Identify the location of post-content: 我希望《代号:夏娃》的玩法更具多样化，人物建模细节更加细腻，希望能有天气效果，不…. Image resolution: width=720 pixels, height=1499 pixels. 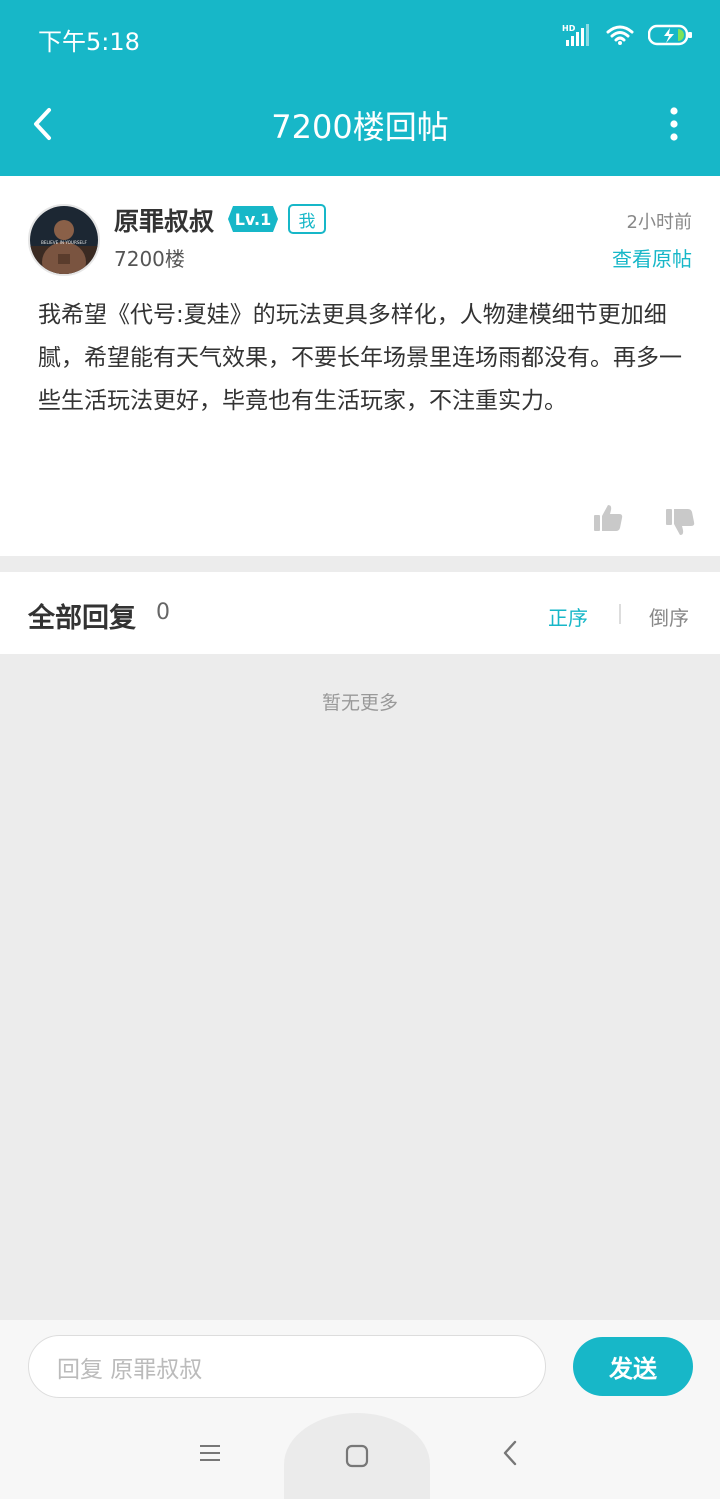
(360, 358).